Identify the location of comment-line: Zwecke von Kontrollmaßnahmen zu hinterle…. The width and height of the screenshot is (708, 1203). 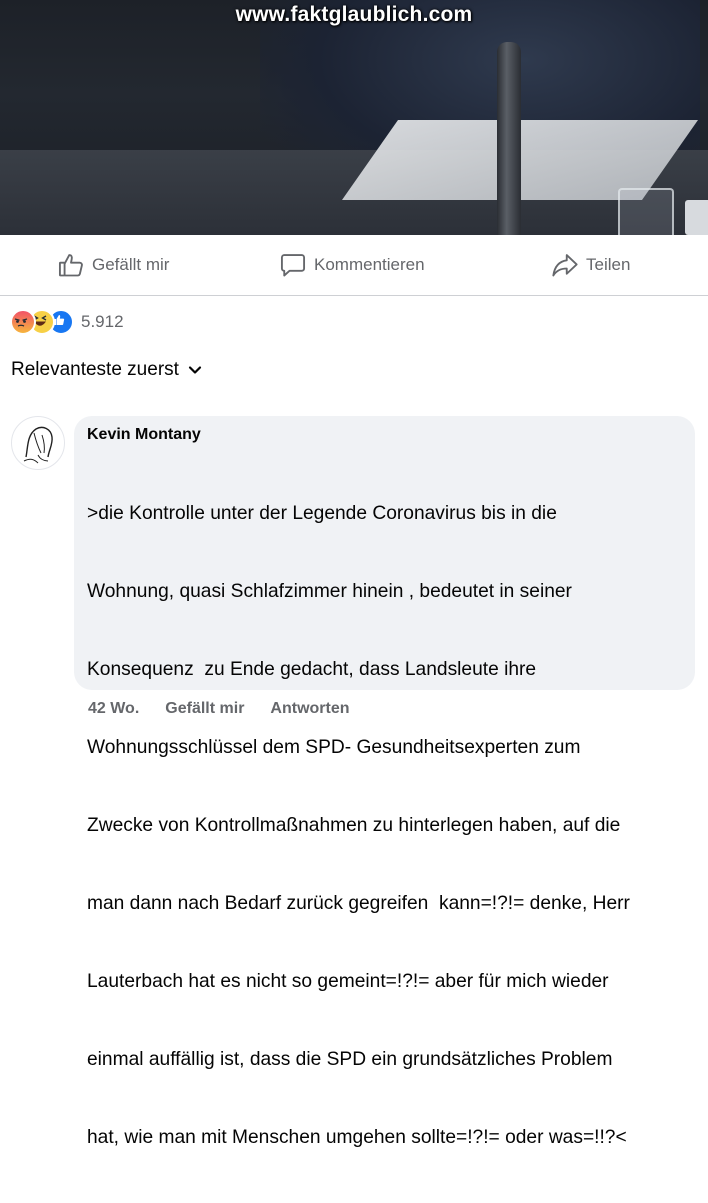
(354, 825).